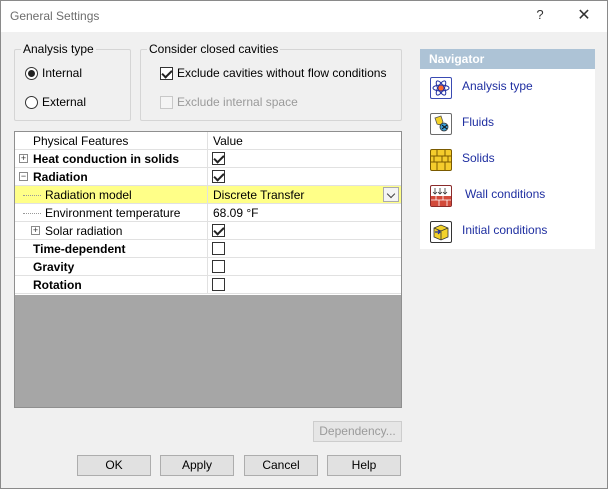  What do you see at coordinates (540, 16) in the screenshot?
I see `help-icon: ?` at bounding box center [540, 16].